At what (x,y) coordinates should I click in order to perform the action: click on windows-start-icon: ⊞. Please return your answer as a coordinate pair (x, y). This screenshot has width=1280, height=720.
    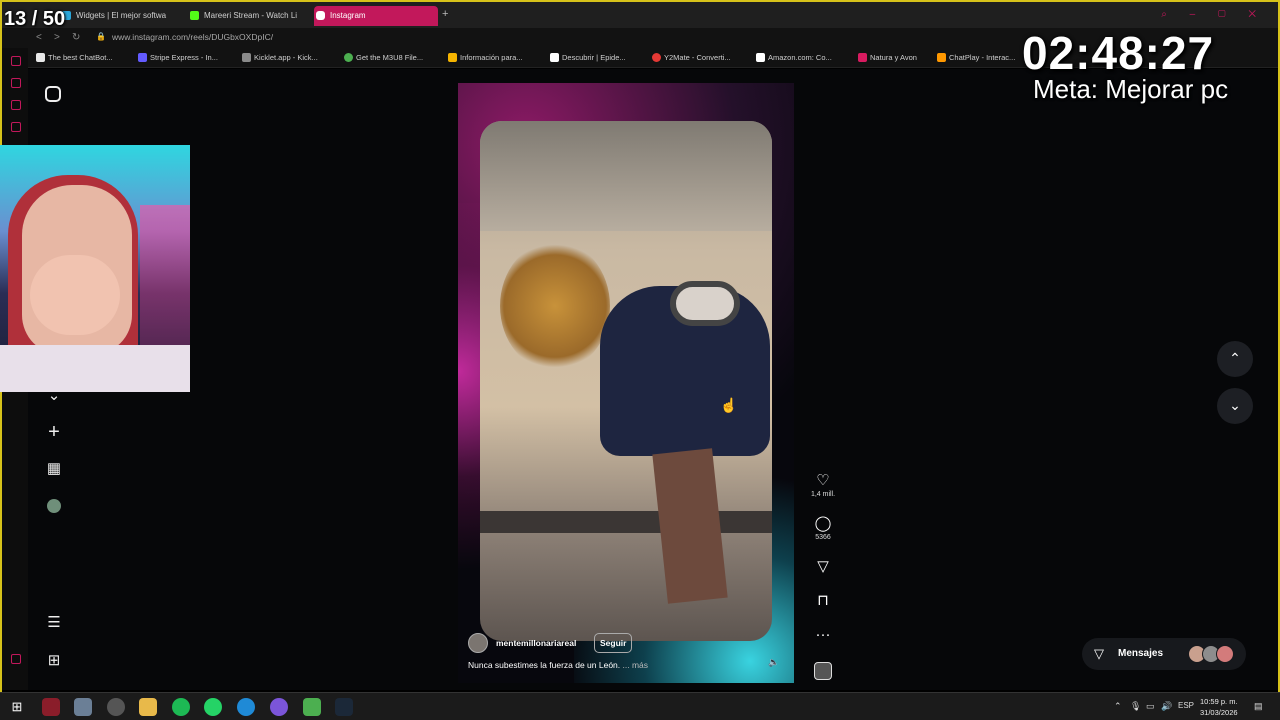
    Looking at the image, I should click on (17, 707).